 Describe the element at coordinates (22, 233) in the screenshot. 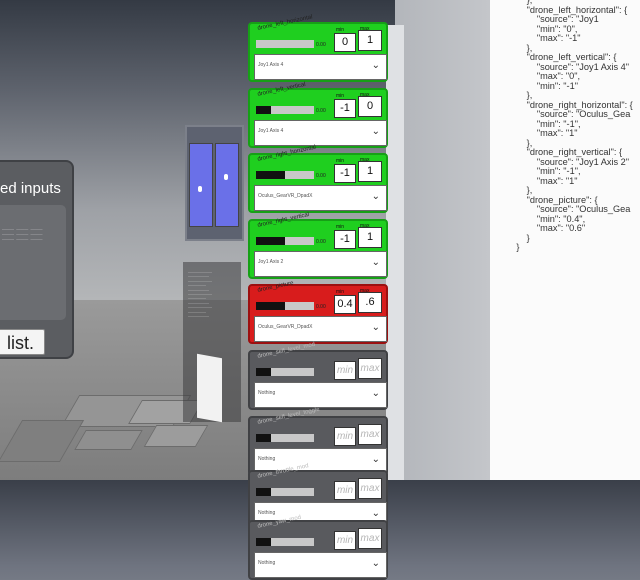

I see `mapped-inputs-lines: ——— ——— ——— ——— ——— ——— ——— ——— ———` at that location.